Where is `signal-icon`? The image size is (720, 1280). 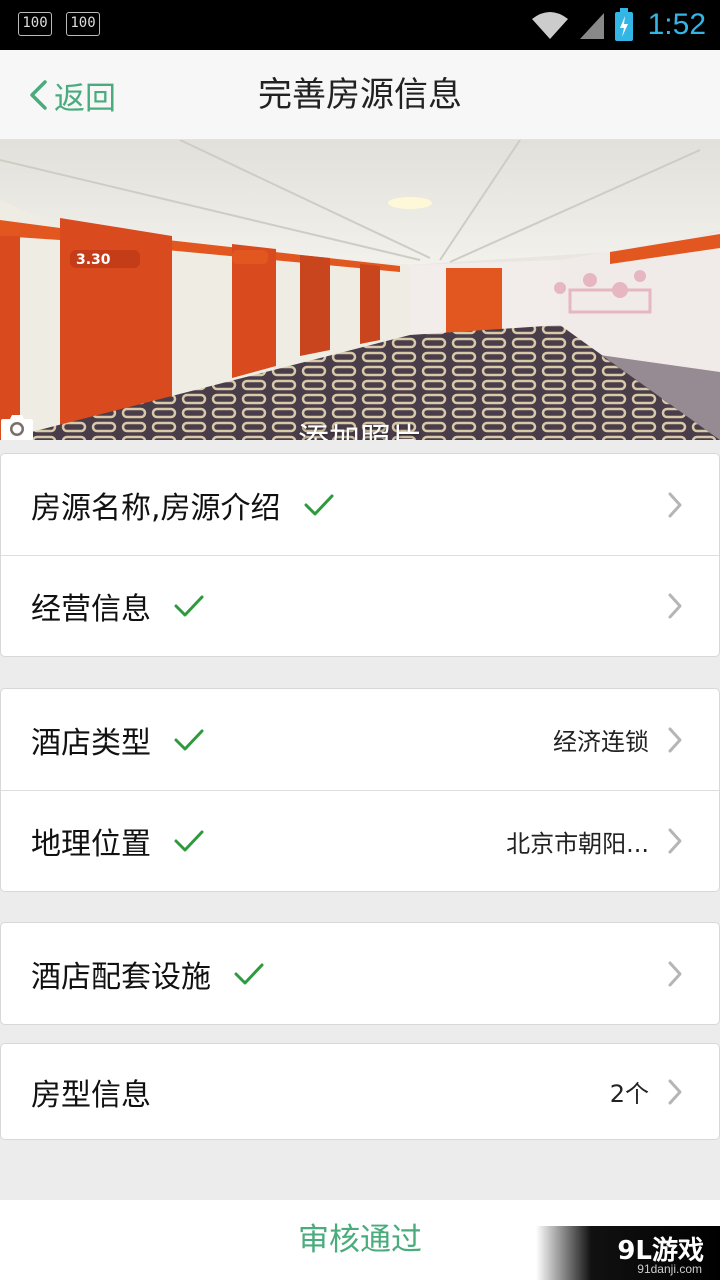
signal-icon is located at coordinates (591, 26).